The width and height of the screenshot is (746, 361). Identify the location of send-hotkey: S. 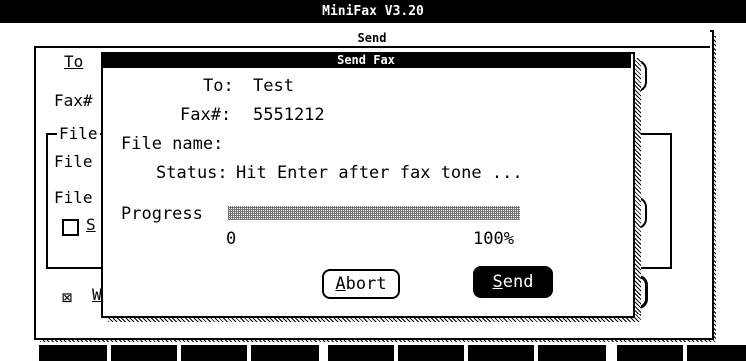
(497, 282).